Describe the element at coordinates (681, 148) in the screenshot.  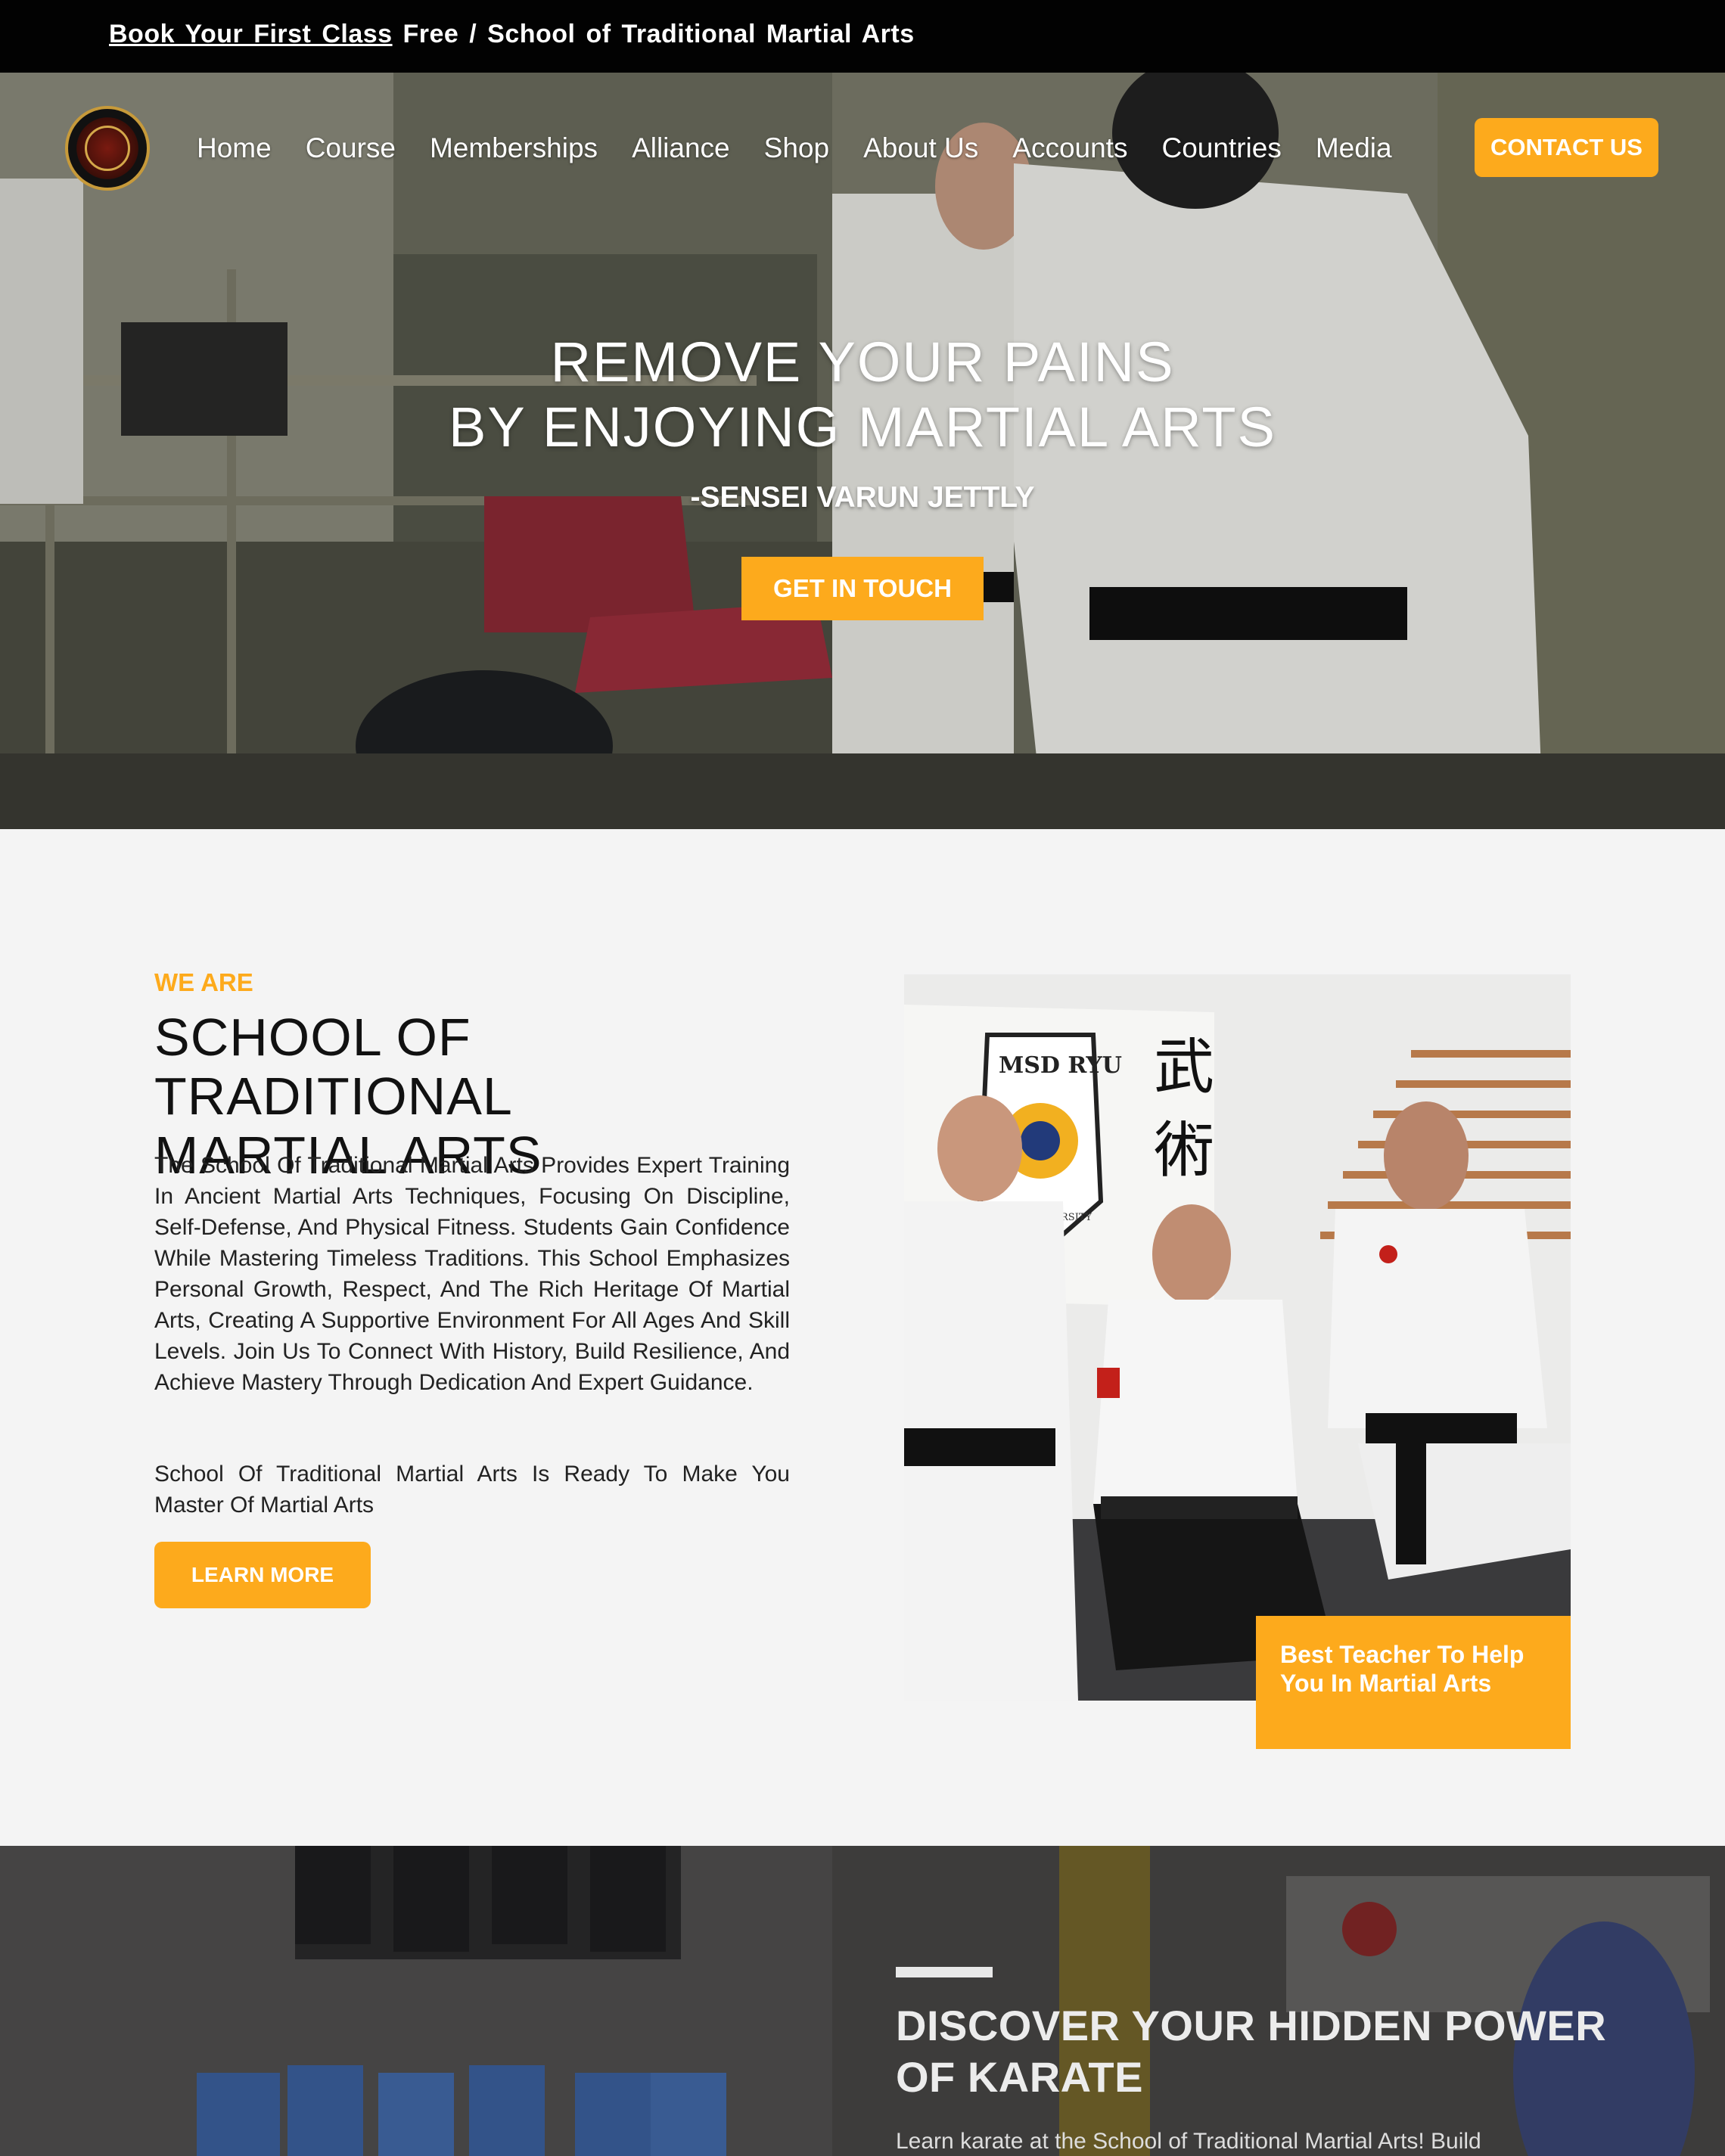
I see `nav-item-alliance: Alliance` at that location.